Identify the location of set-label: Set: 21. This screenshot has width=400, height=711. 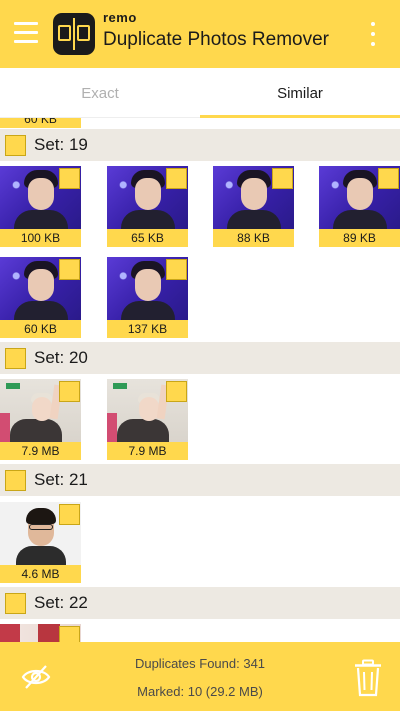
(61, 479).